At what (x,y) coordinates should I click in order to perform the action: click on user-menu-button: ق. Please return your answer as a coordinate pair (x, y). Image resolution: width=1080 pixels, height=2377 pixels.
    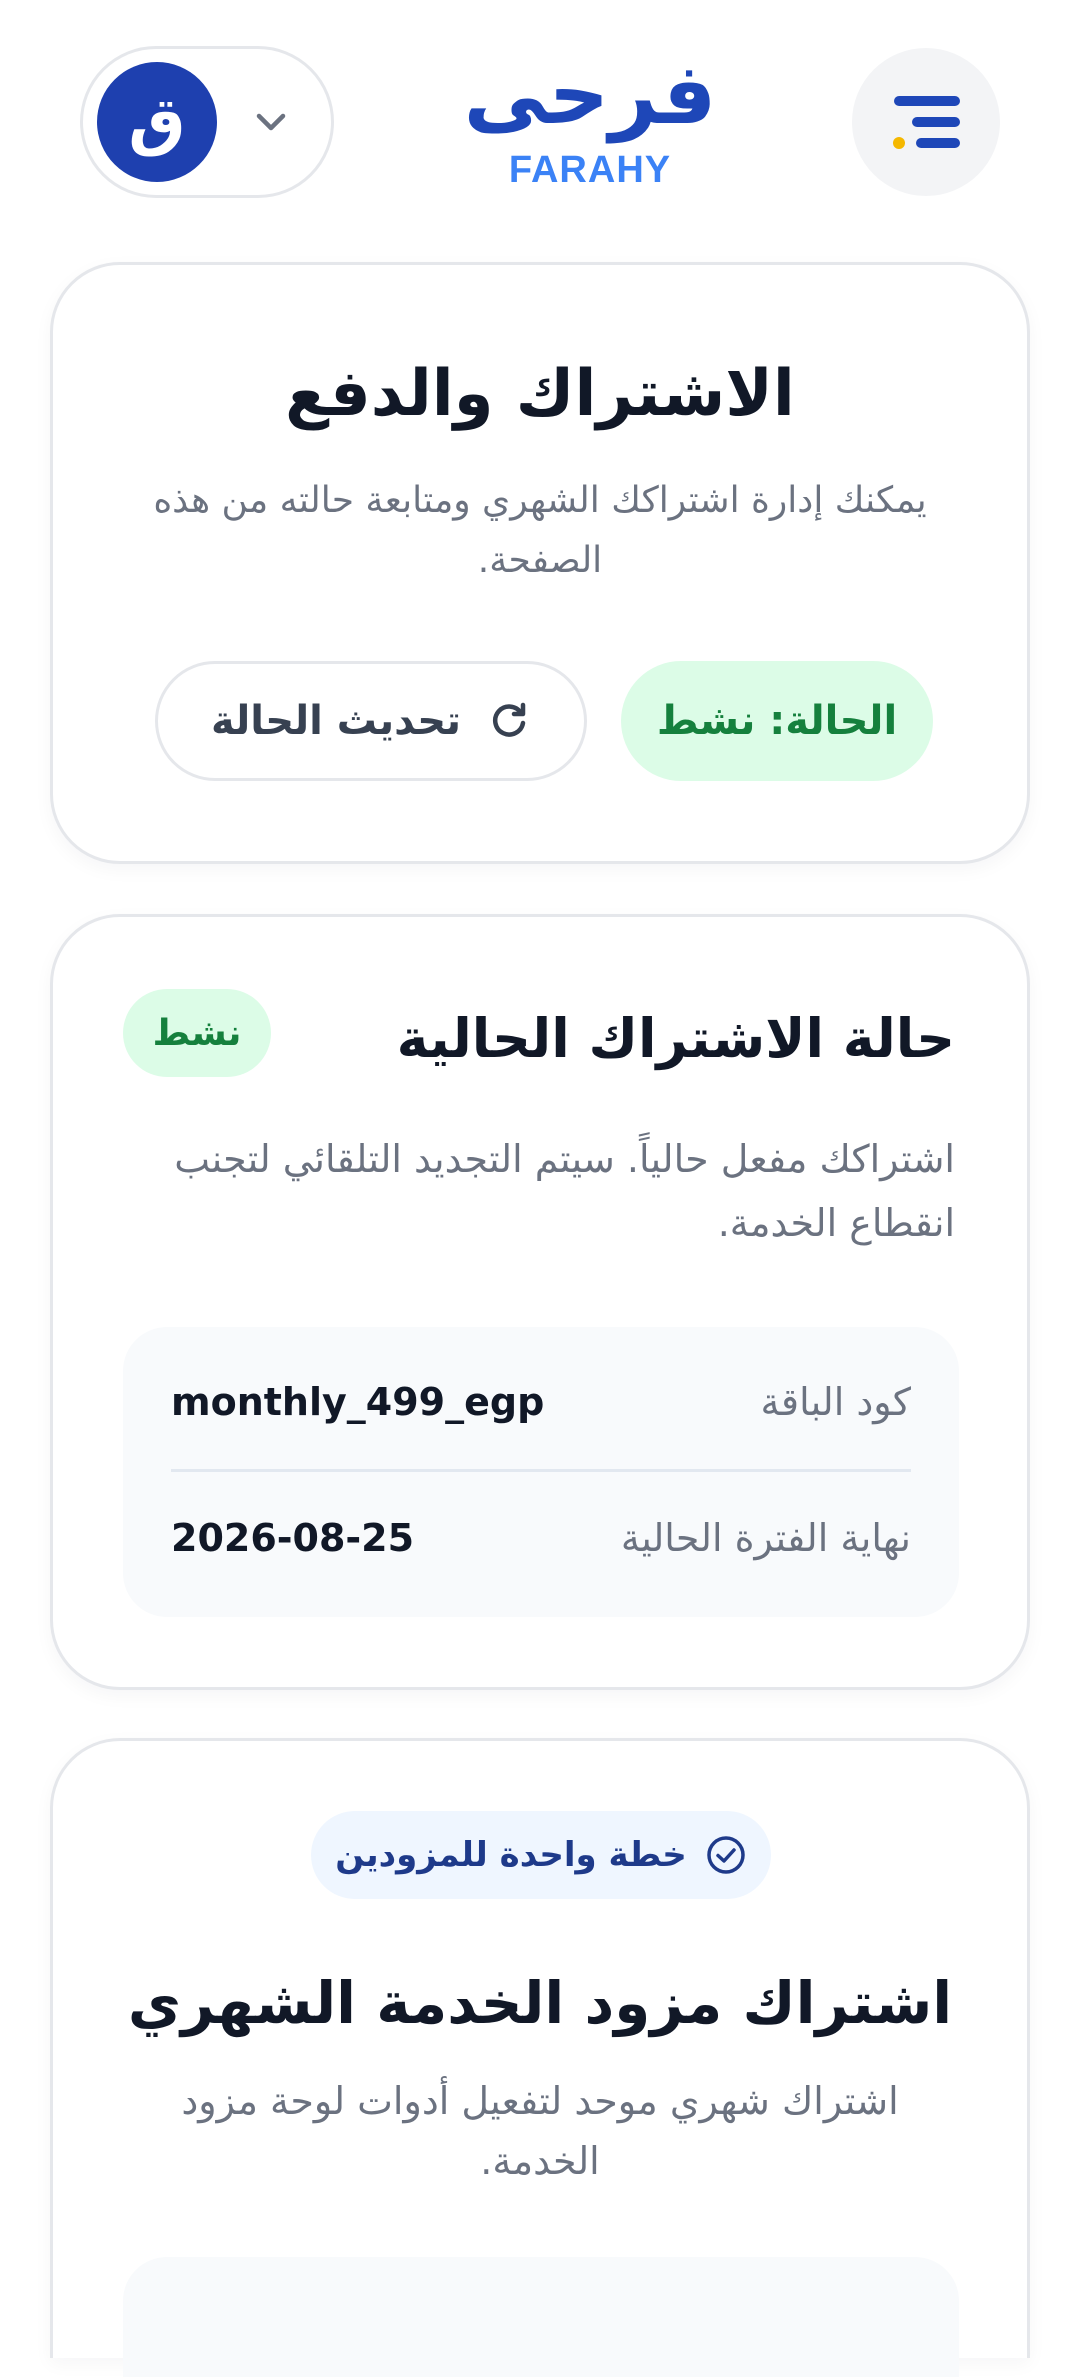
    Looking at the image, I should click on (207, 122).